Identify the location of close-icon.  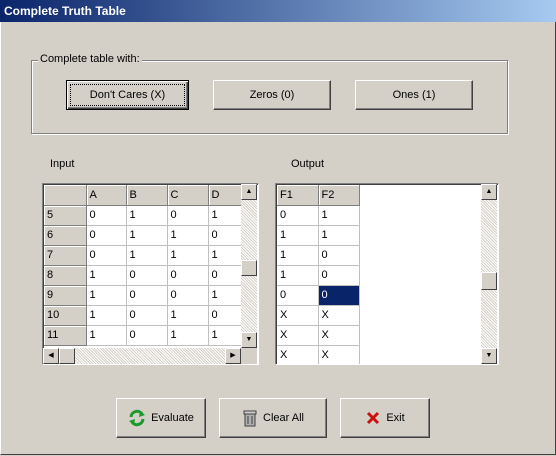
(373, 418).